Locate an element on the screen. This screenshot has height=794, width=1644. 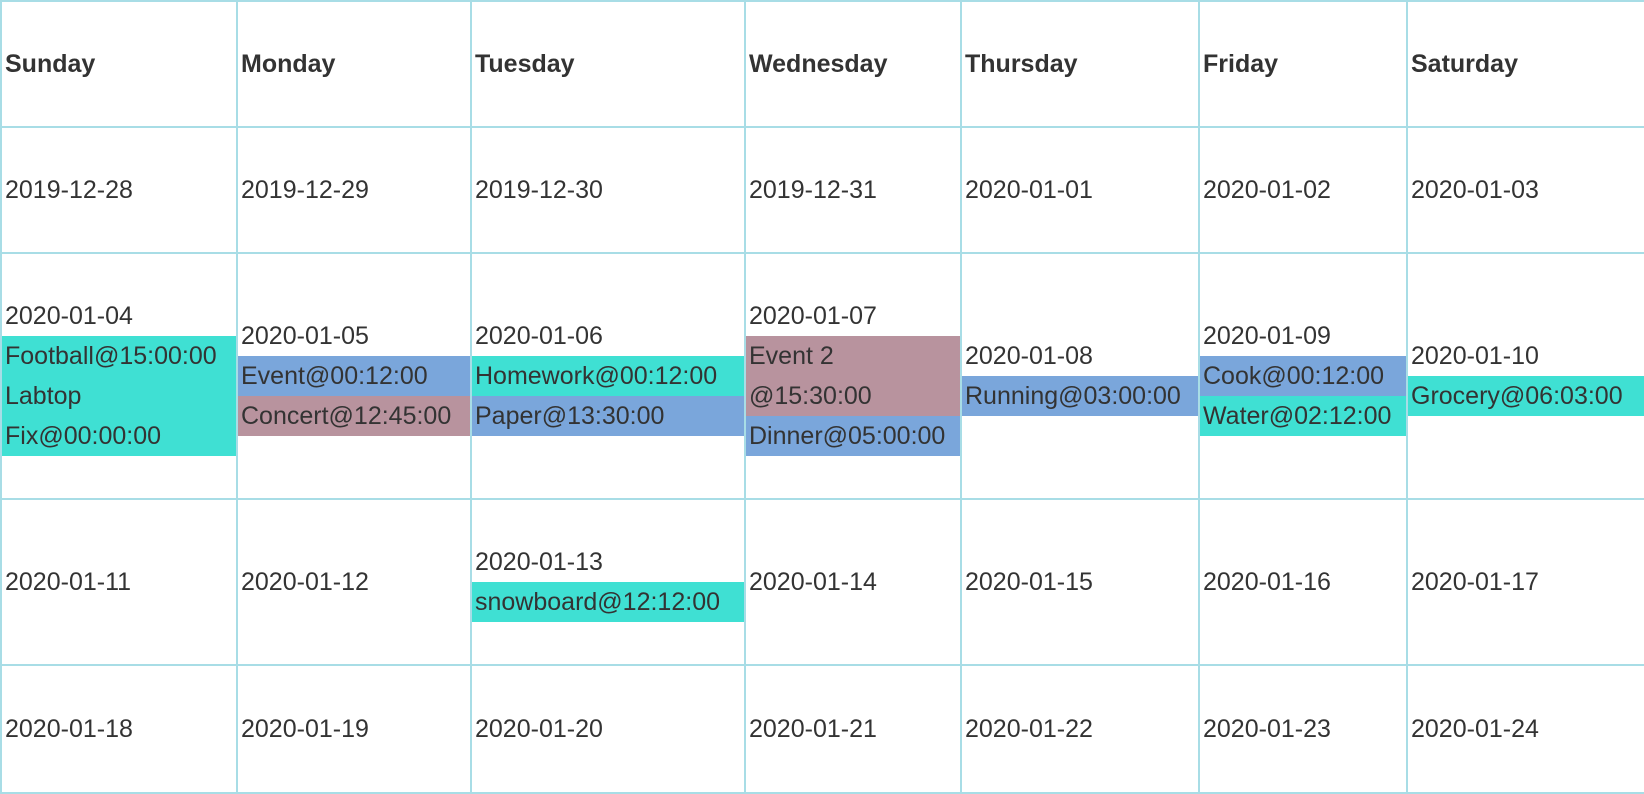
day-date: 2019-12-28 is located at coordinates (69, 190).